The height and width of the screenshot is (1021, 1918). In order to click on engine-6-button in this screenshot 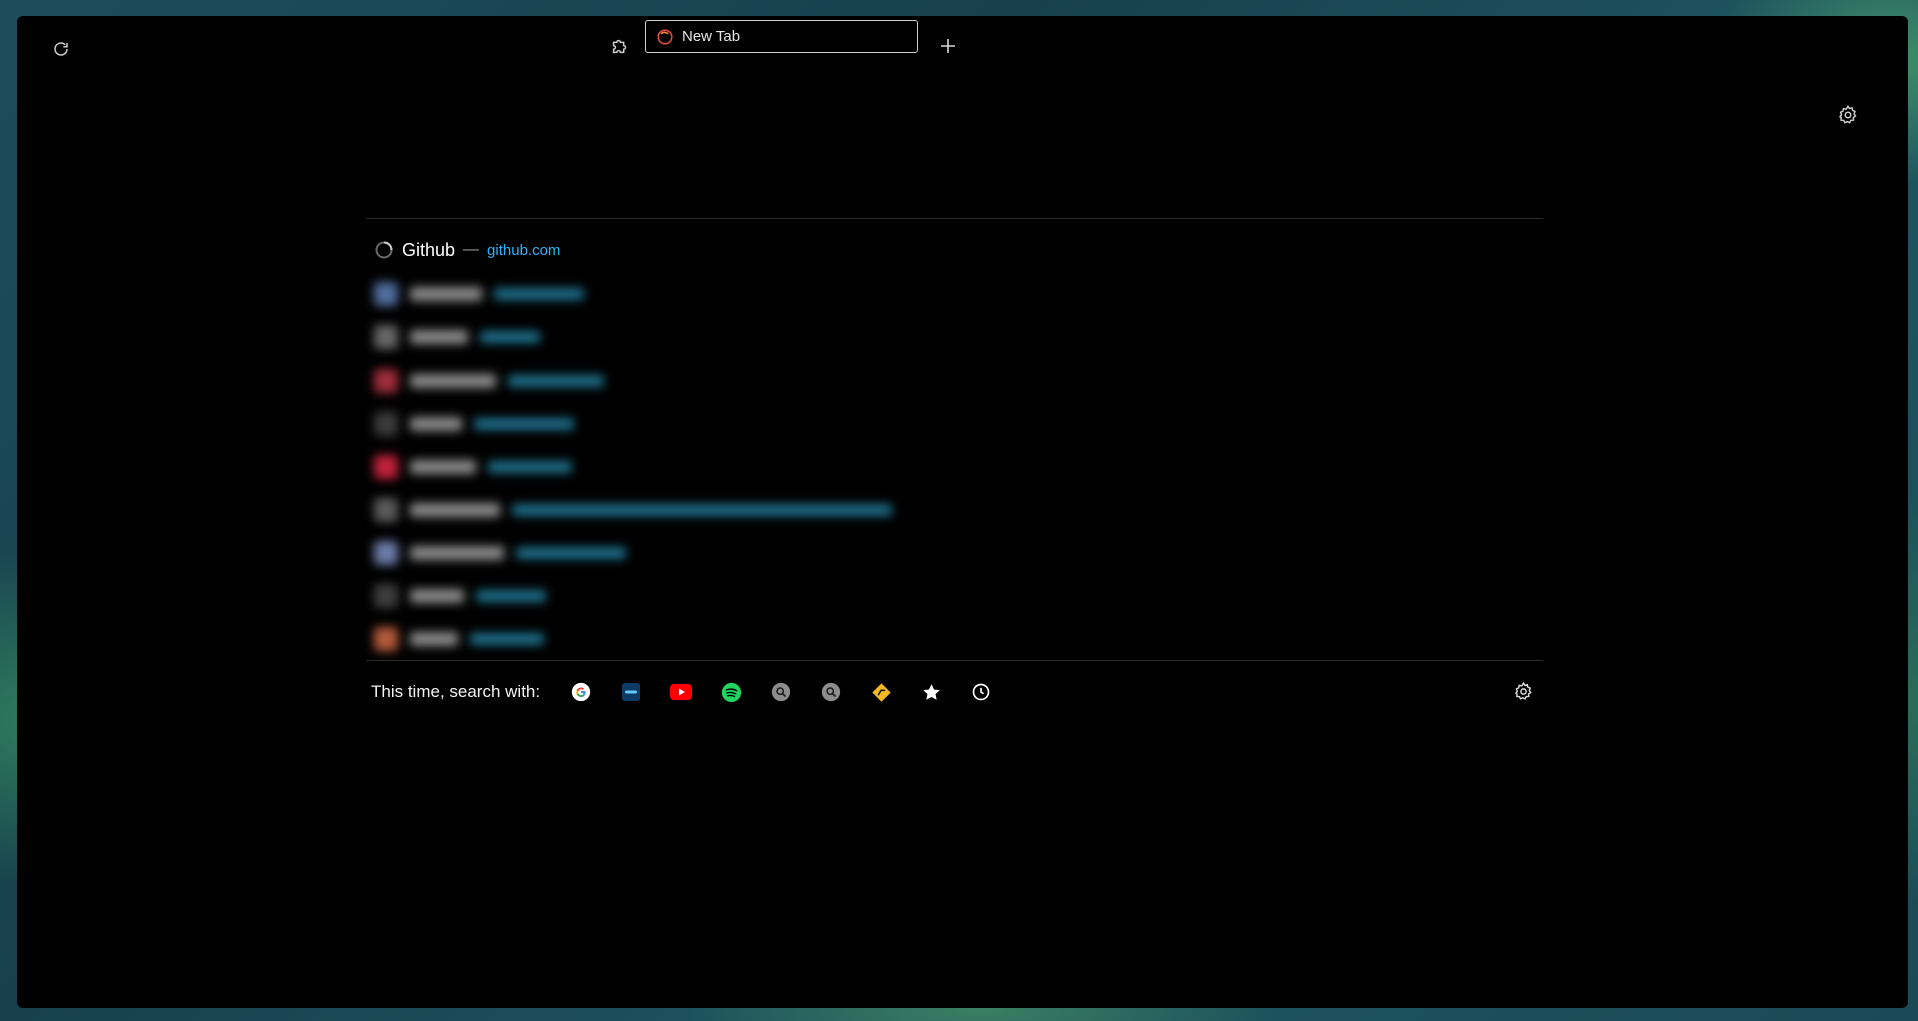, I will do `click(831, 692)`.